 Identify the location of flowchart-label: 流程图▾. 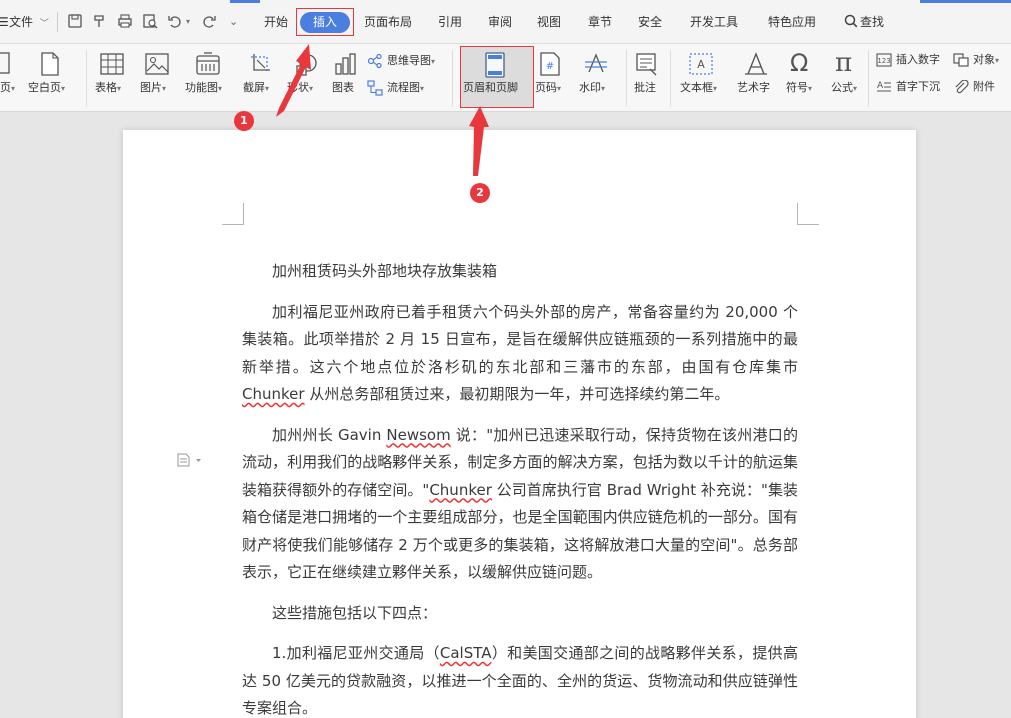
(405, 88).